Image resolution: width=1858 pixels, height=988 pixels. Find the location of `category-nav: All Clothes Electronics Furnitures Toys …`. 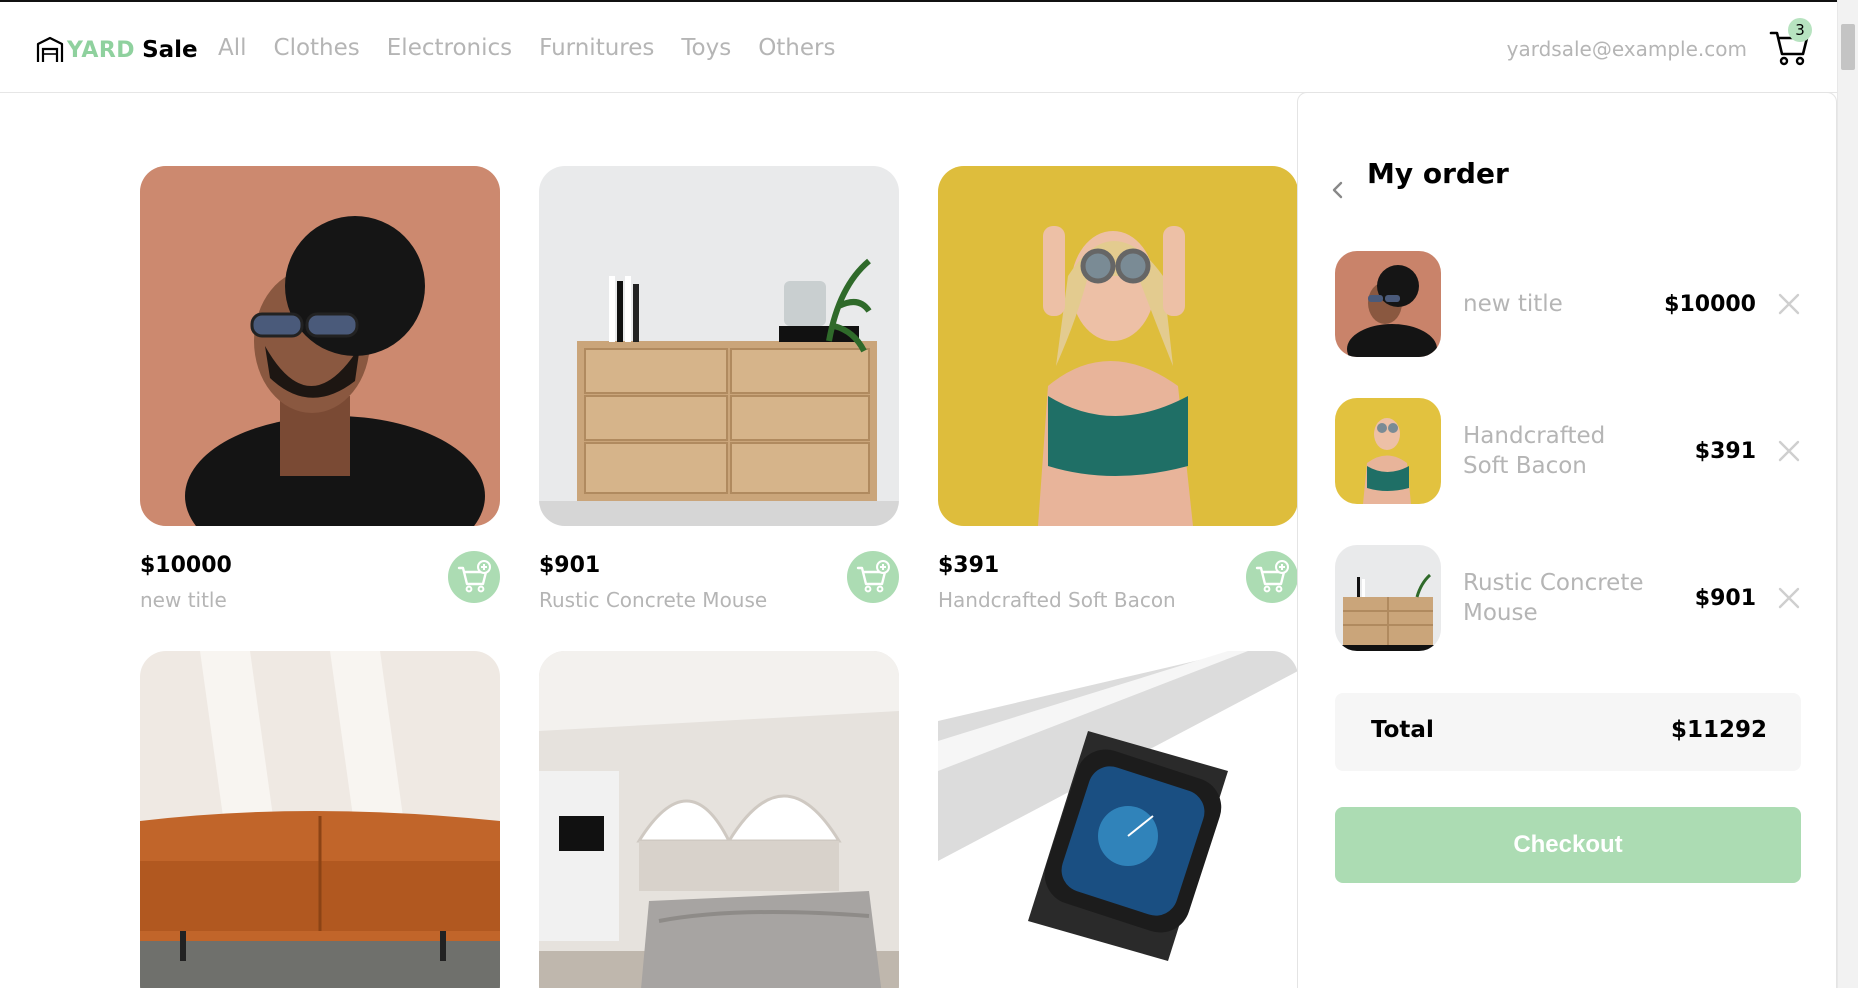

category-nav: All Clothes Electronics Furnitures Toys … is located at coordinates (526, 48).